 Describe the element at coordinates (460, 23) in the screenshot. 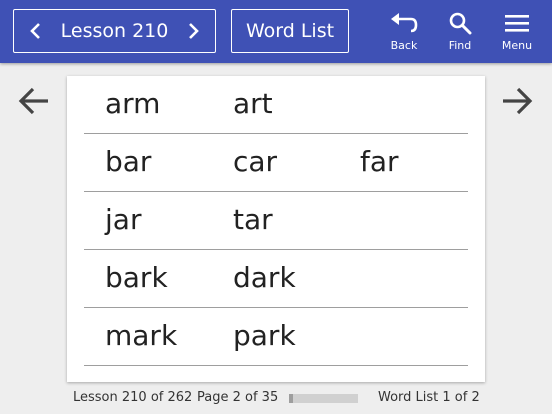

I see `search-icon` at that location.